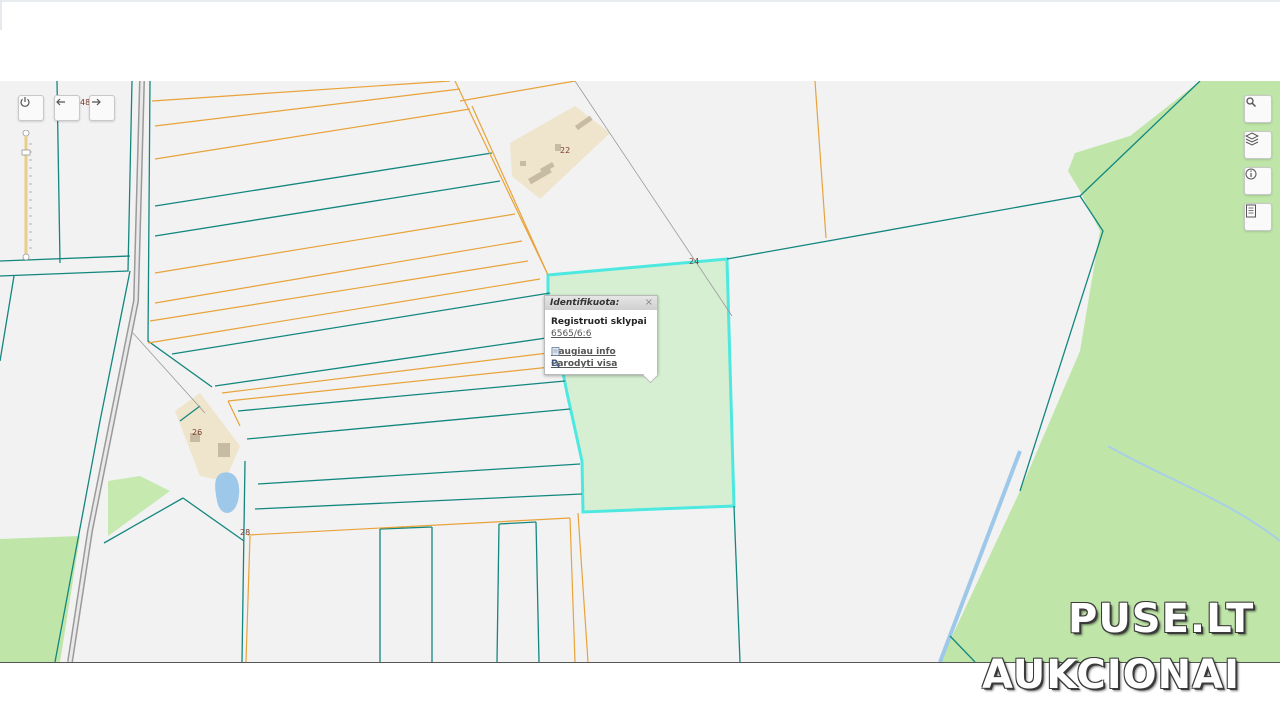 The image size is (1280, 720). What do you see at coordinates (139, 506) in the screenshot?
I see `forest-area-small` at bounding box center [139, 506].